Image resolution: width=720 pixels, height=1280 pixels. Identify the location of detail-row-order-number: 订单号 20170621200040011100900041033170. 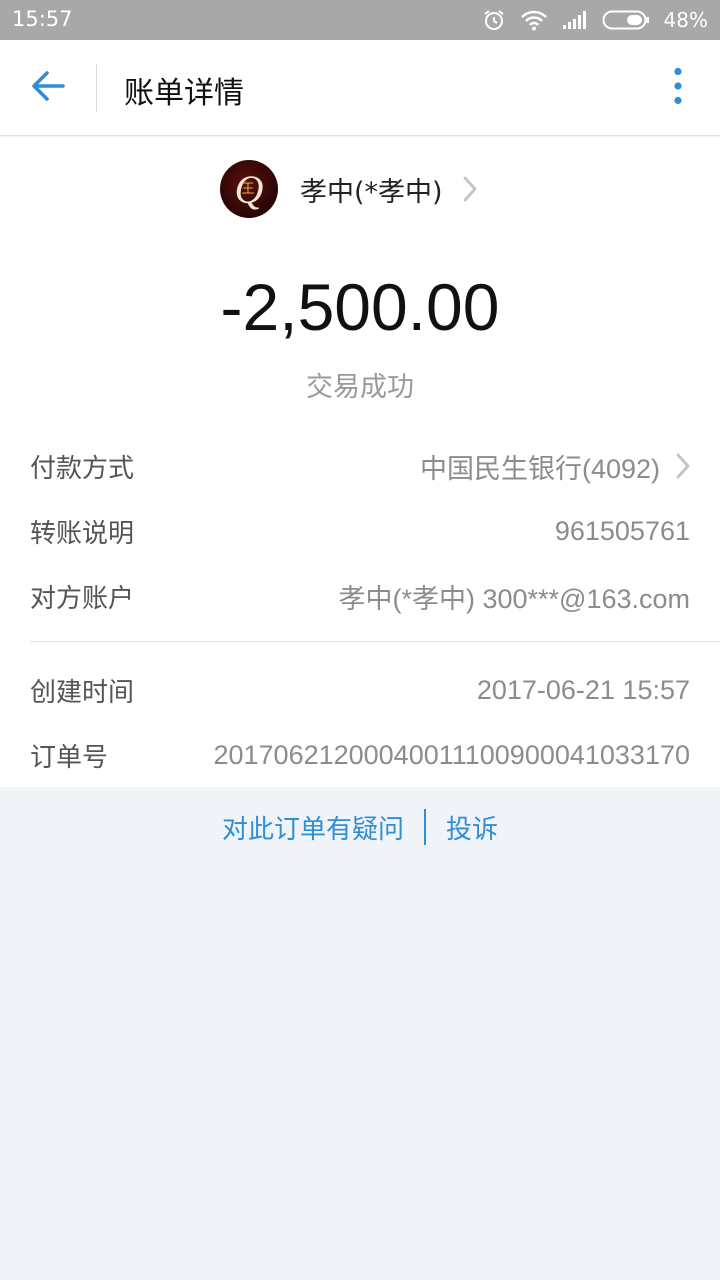
(360, 755).